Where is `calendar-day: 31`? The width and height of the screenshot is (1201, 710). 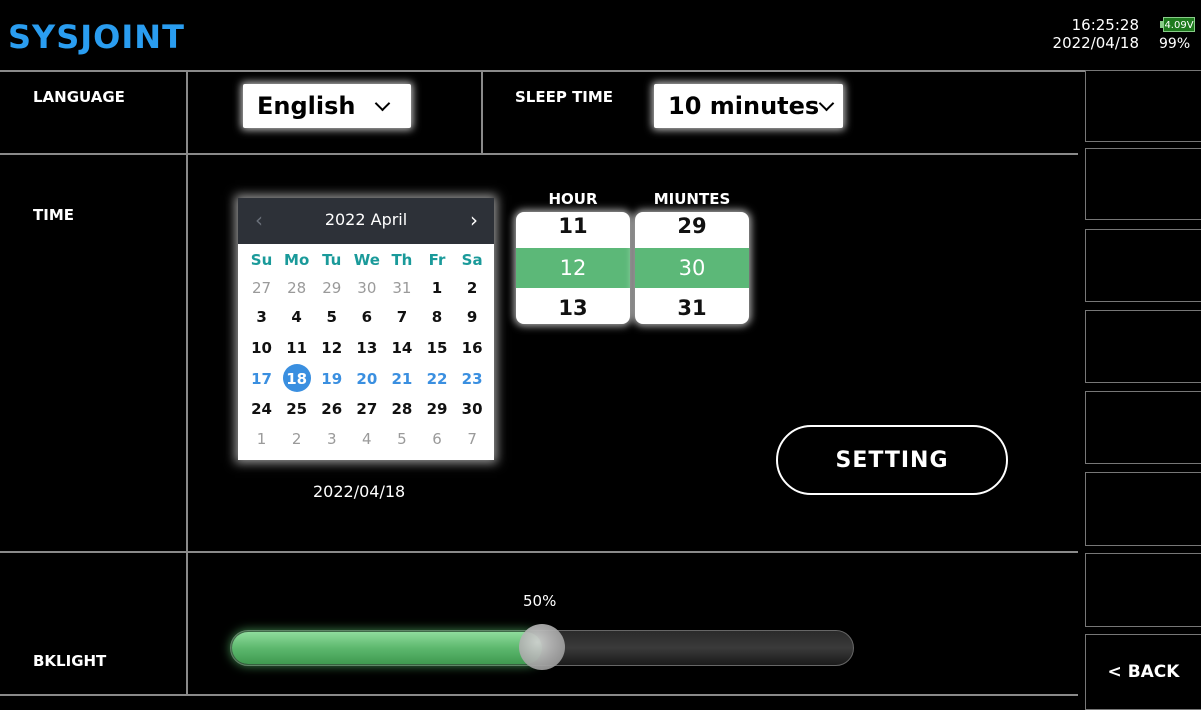 calendar-day: 31 is located at coordinates (401, 288).